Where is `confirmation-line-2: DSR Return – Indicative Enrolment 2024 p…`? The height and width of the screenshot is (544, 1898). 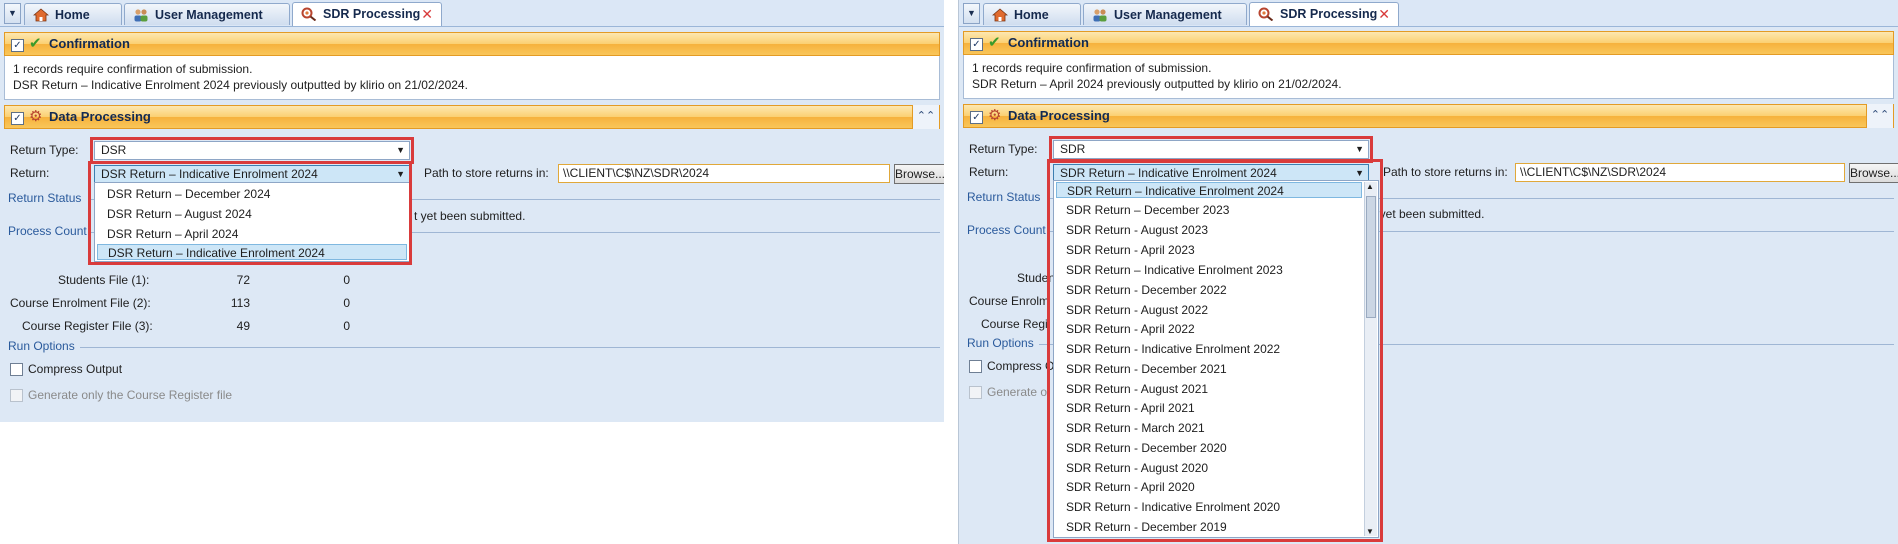 confirmation-line-2: DSR Return – Indicative Enrolment 2024 p… is located at coordinates (240, 85).